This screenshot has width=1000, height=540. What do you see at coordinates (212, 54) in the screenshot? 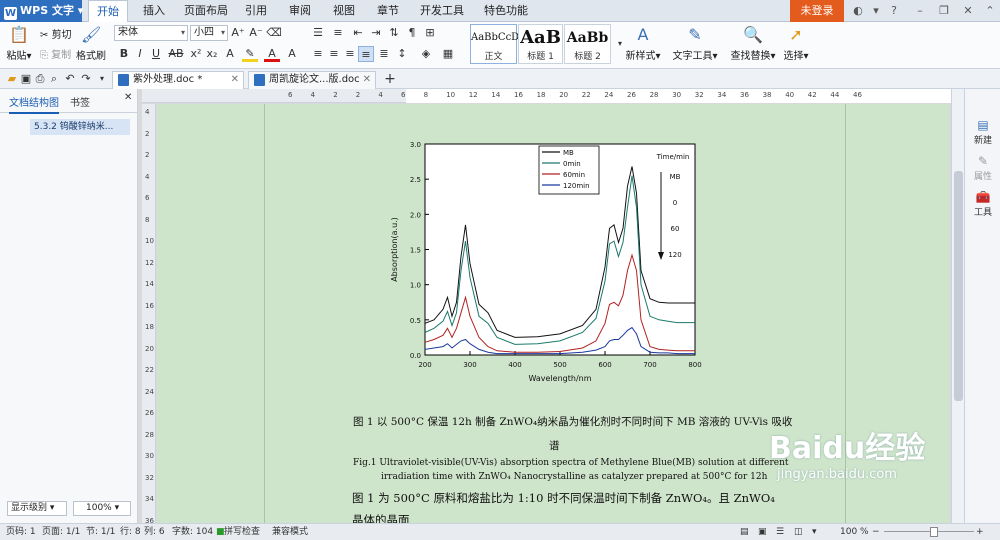
I see `subscript-button: x₂` at bounding box center [212, 54].